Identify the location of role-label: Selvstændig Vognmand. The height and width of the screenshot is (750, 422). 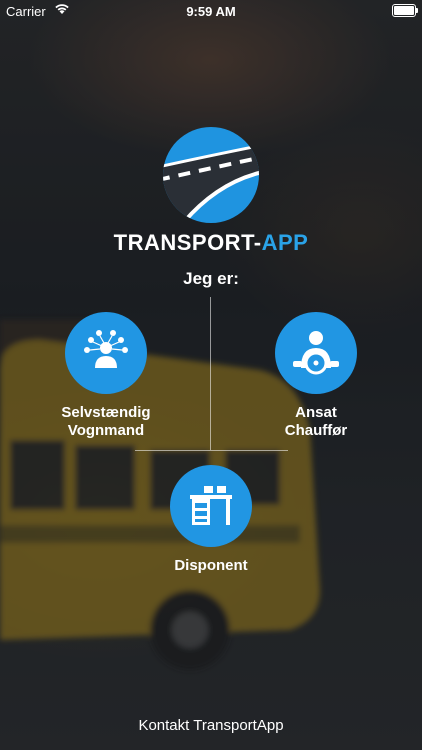
(106, 422).